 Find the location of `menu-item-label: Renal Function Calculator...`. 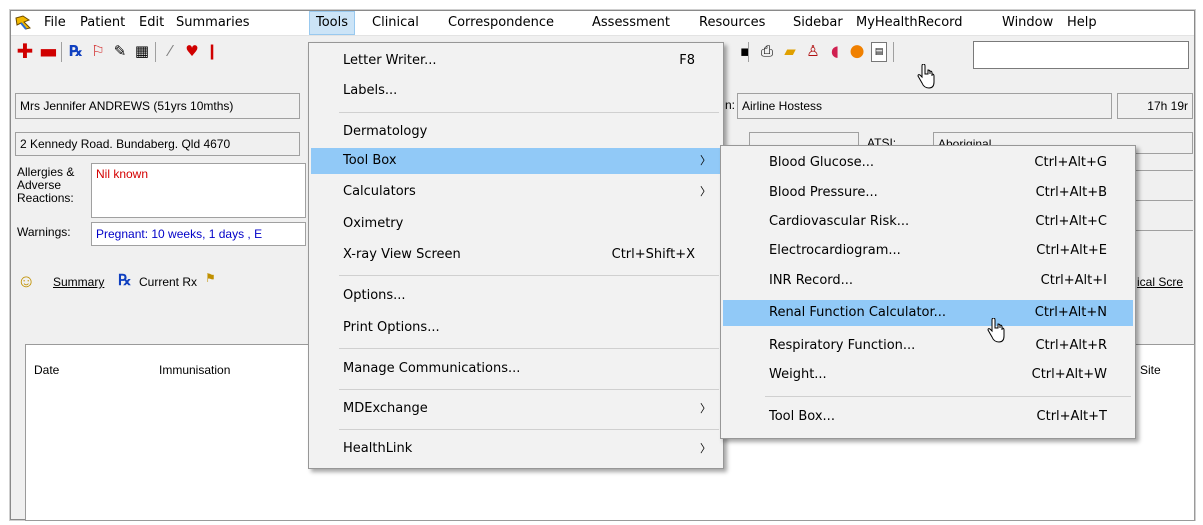

menu-item-label: Renal Function Calculator... is located at coordinates (858, 312).